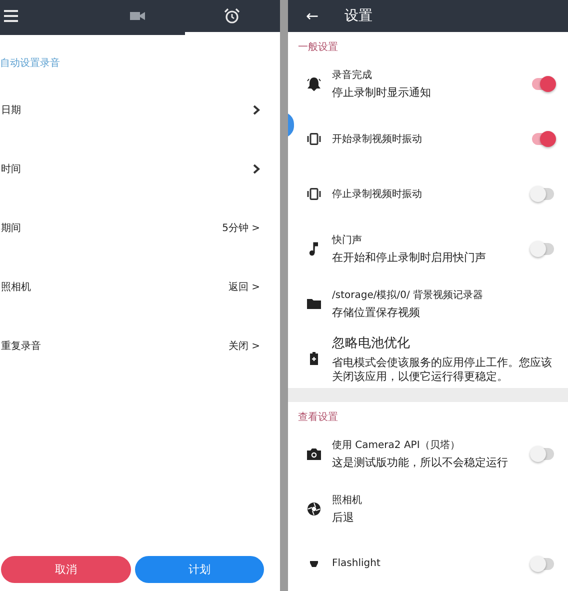 This screenshot has width=568, height=591. Describe the element at coordinates (313, 454) in the screenshot. I see `camera-icon` at that location.